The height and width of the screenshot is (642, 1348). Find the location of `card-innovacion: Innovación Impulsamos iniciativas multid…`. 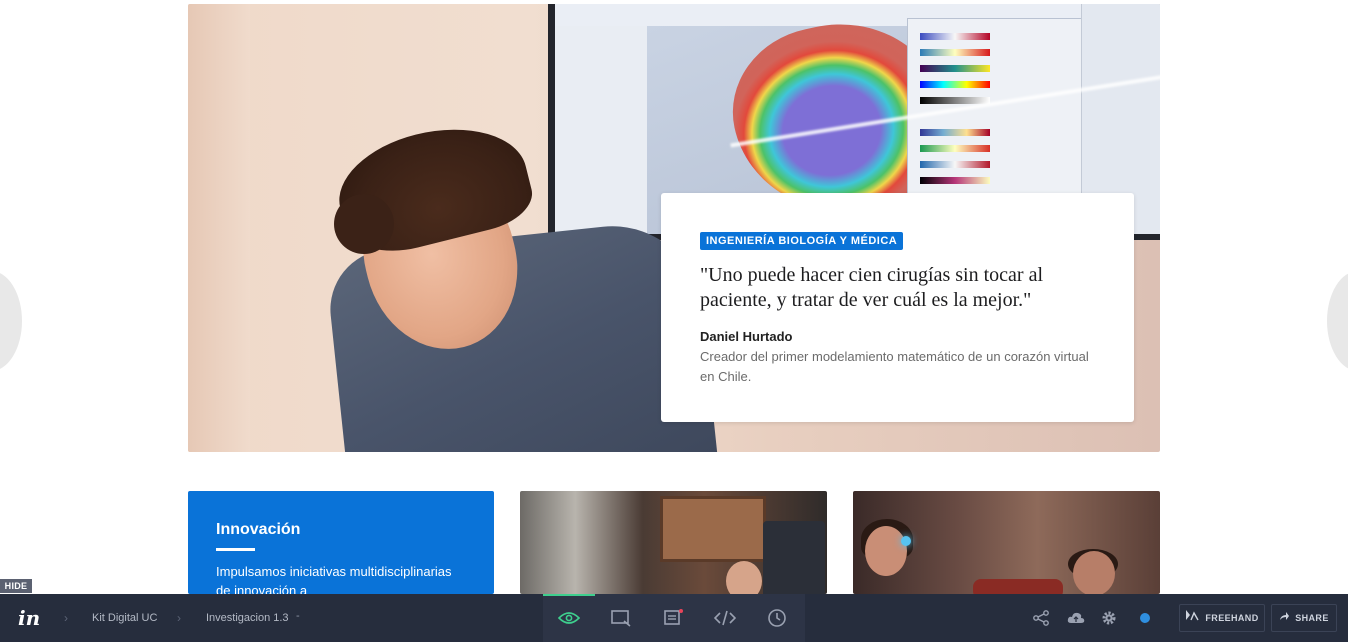

card-innovacion: Innovación Impulsamos iniciativas multid… is located at coordinates (341, 542).